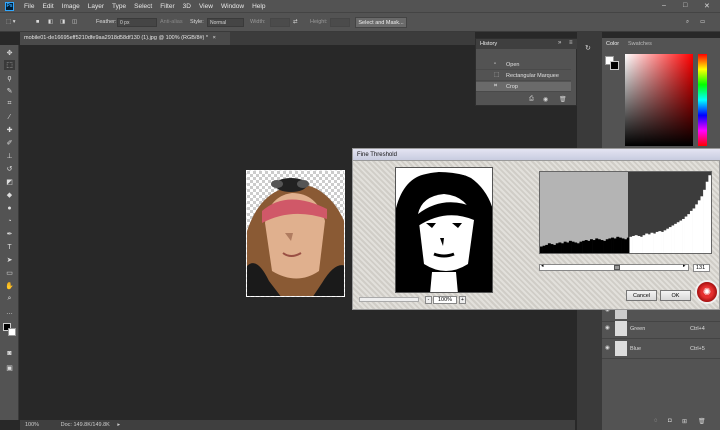  What do you see at coordinates (9, 221) in the screenshot?
I see `dodge-tool-icon: ◔` at bounding box center [9, 221].